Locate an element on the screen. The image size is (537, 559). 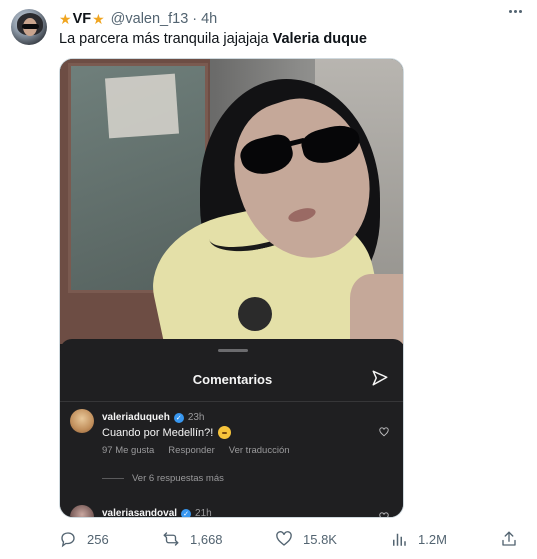
share-icon is located at coordinates (509, 538).